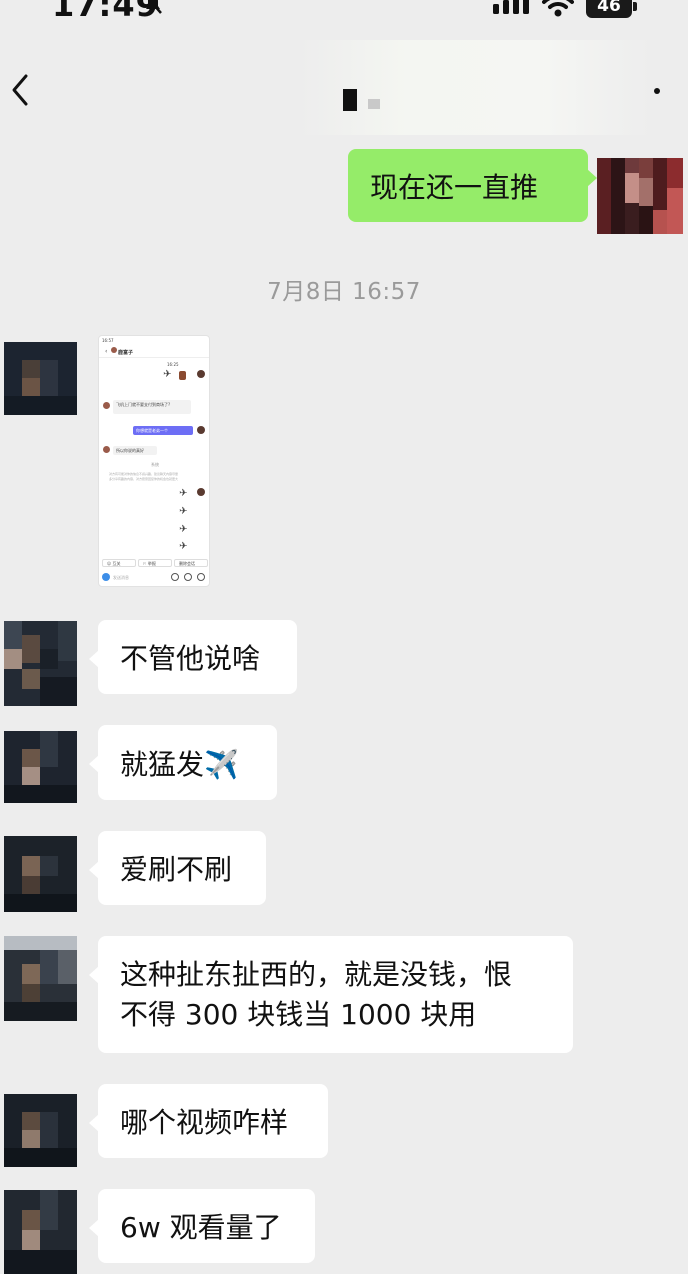  I want to click on message-text-line-2: 不得 300 块钱当 1000 块用, so click(298, 1014).